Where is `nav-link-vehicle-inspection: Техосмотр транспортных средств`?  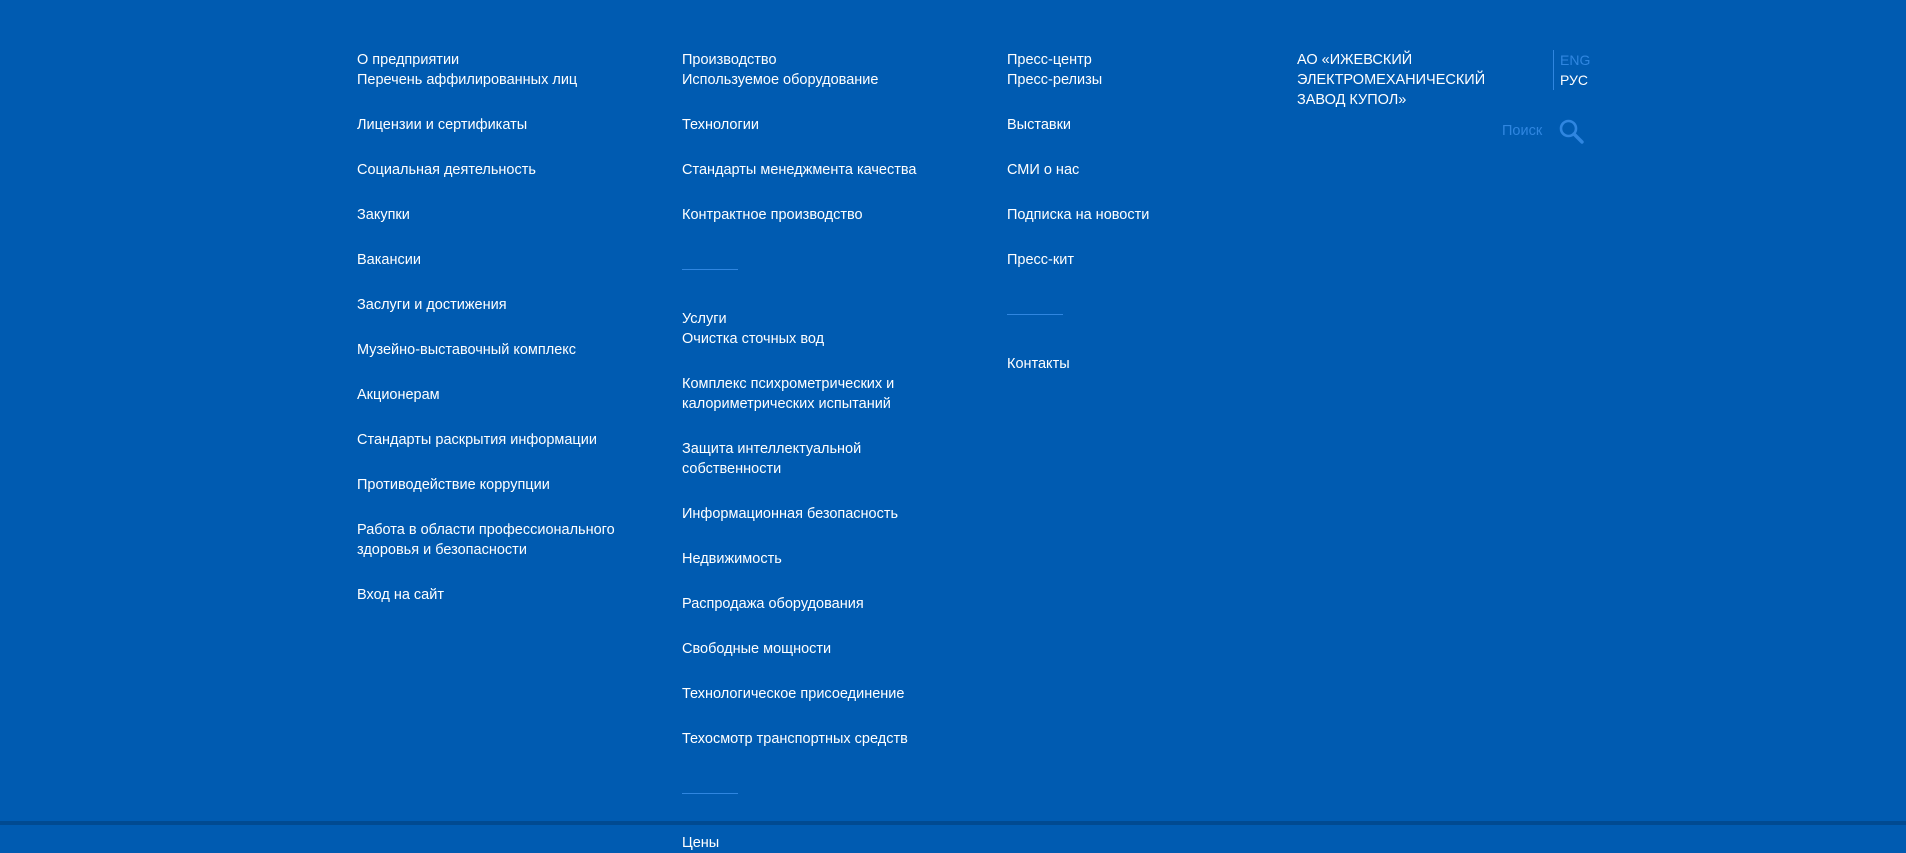
nav-link-vehicle-inspection: Техосмотр транспортных средств is located at coordinates (817, 739).